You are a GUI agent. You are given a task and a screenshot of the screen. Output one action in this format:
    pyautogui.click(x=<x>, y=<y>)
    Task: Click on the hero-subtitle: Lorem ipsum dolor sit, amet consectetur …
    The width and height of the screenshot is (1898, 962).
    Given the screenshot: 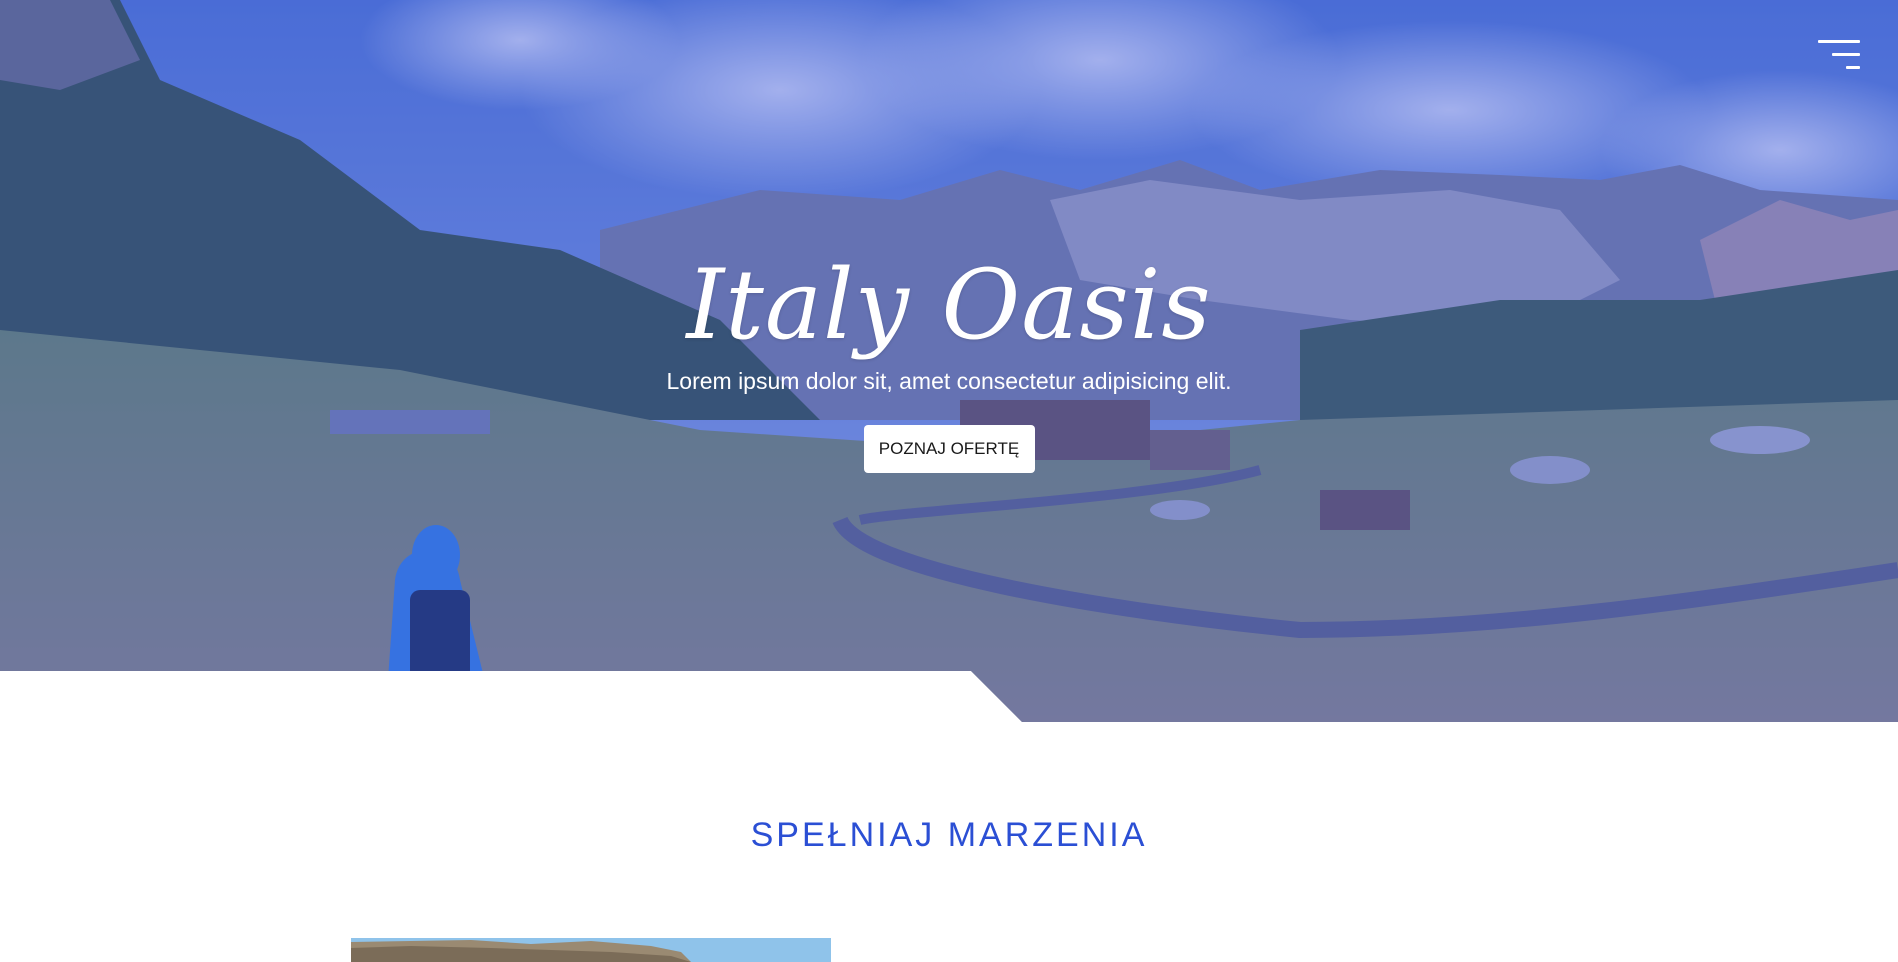 What is the action you would take?
    pyautogui.click(x=949, y=381)
    